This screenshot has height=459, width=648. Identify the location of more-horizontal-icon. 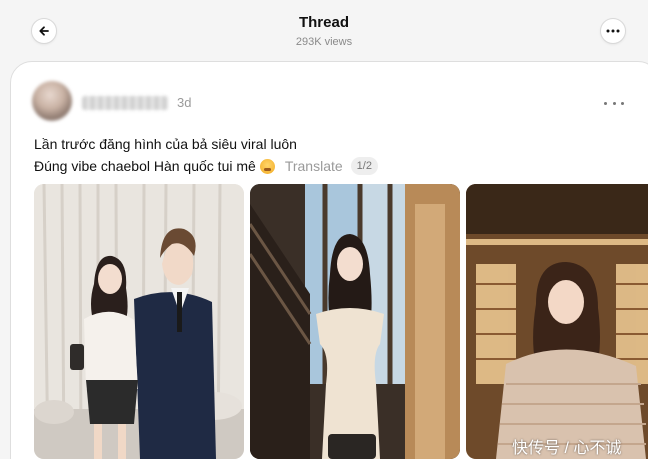
(613, 31).